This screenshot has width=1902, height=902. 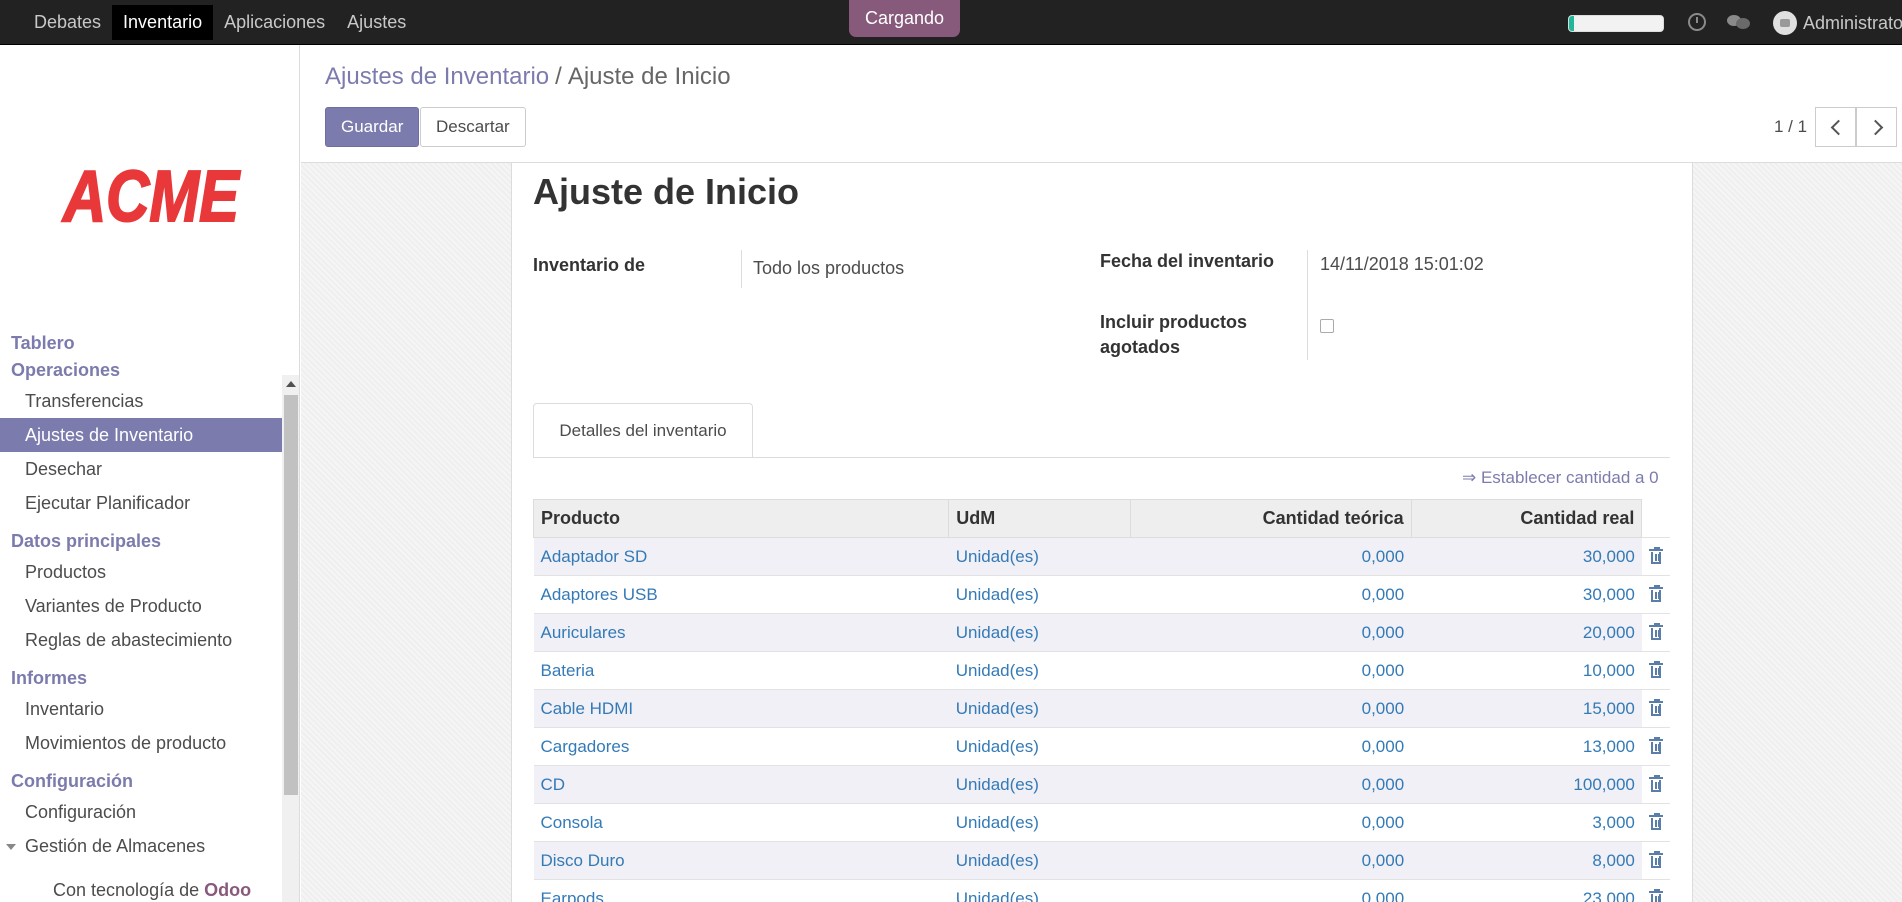 I want to click on sidebar-item-productos: Productos, so click(x=141, y=572).